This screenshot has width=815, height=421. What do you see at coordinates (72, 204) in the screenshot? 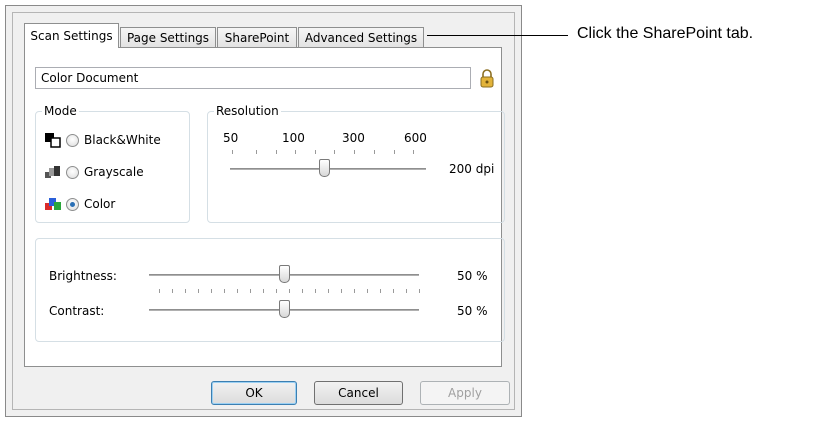
I see `color-radio` at bounding box center [72, 204].